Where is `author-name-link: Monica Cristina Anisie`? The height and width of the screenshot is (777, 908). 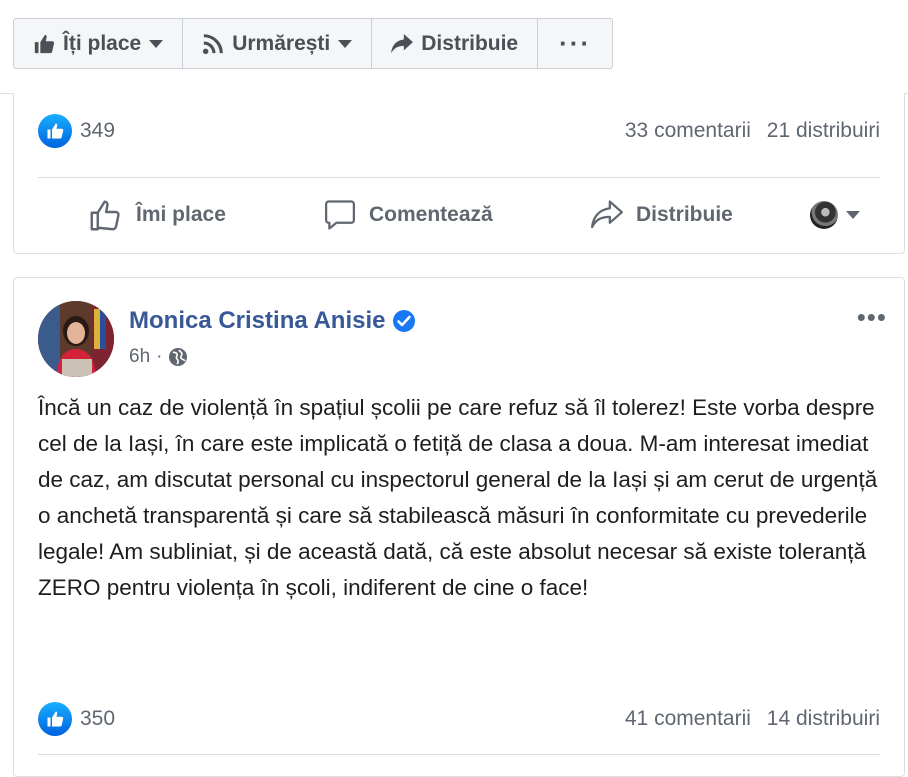 author-name-link: Monica Cristina Anisie is located at coordinates (272, 321).